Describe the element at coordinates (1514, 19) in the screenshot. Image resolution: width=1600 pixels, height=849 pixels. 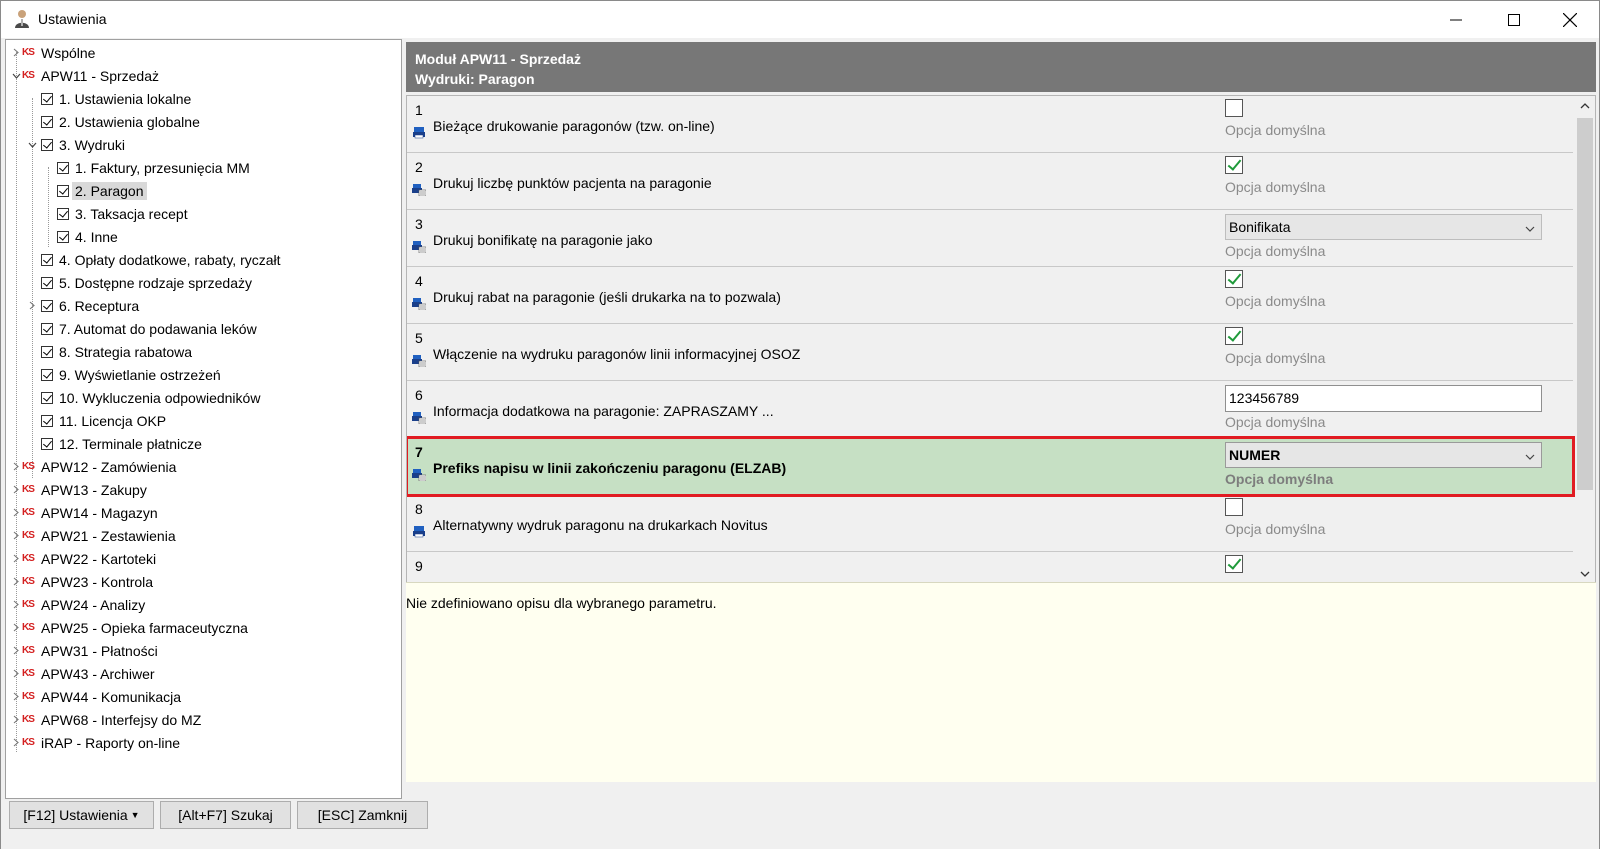
I see `maximize-button` at that location.